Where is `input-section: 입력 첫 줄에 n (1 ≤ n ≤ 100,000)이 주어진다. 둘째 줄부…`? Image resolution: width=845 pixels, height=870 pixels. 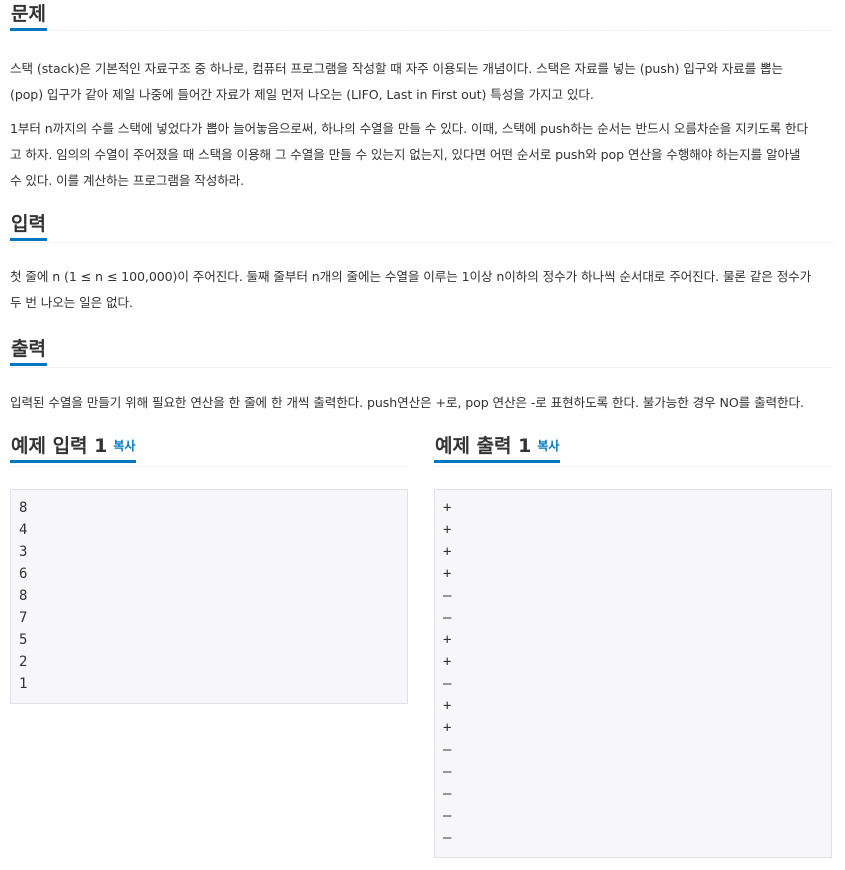 input-section: 입력 첫 줄에 n (1 ≤ n ≤ 100,000)이 주어진다. 둘째 줄부… is located at coordinates (421, 260).